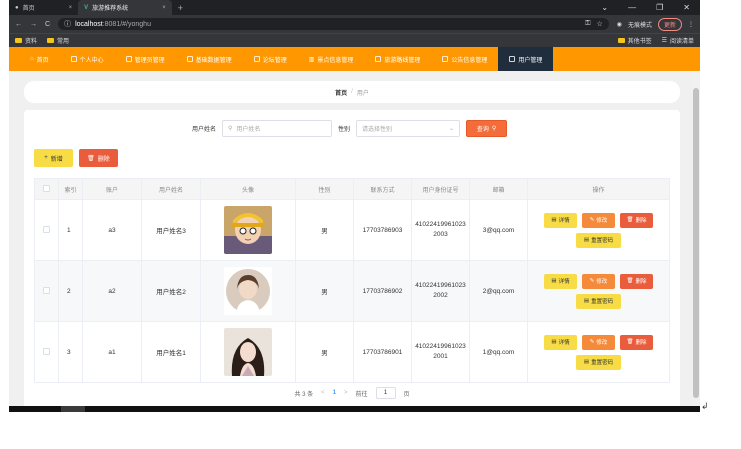  I want to click on breadcrumb: 首页 / 用户, so click(352, 92).